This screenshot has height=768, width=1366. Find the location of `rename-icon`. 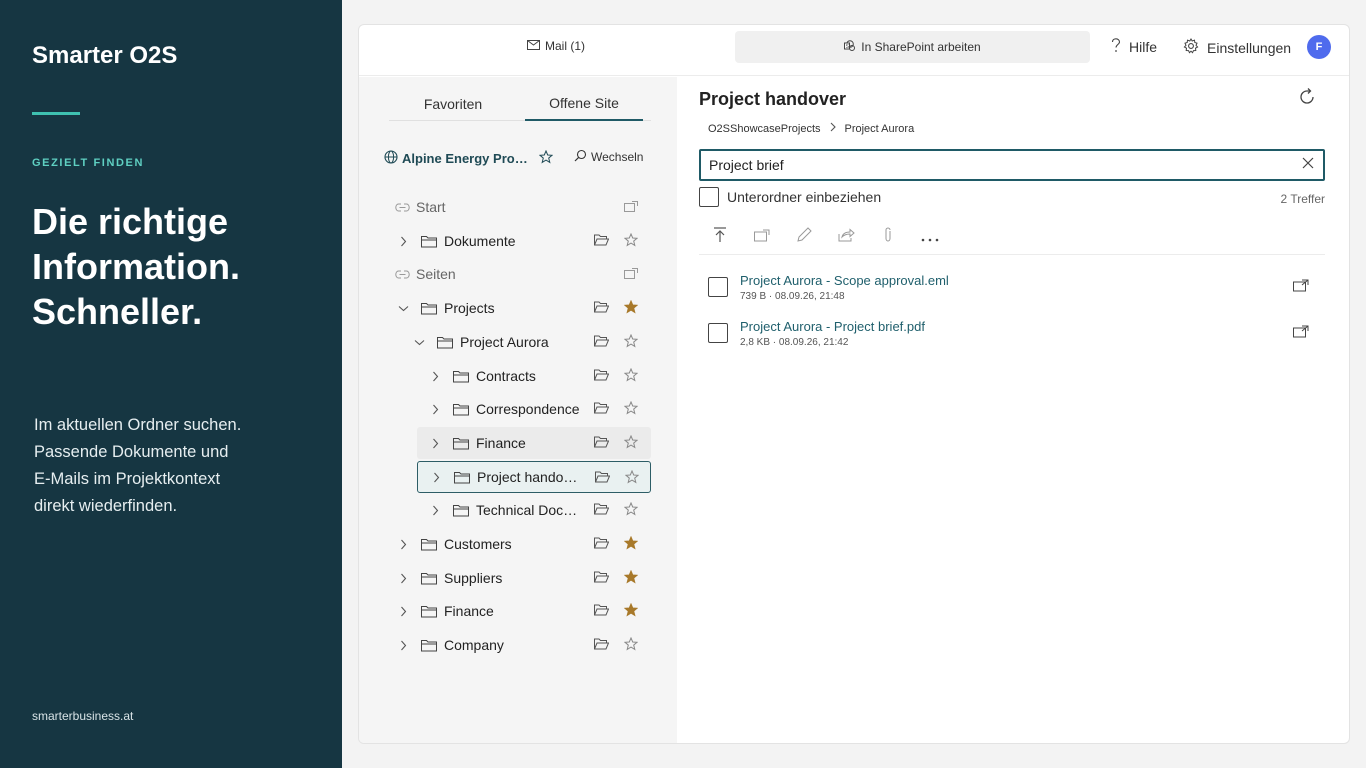

rename-icon is located at coordinates (804, 237).